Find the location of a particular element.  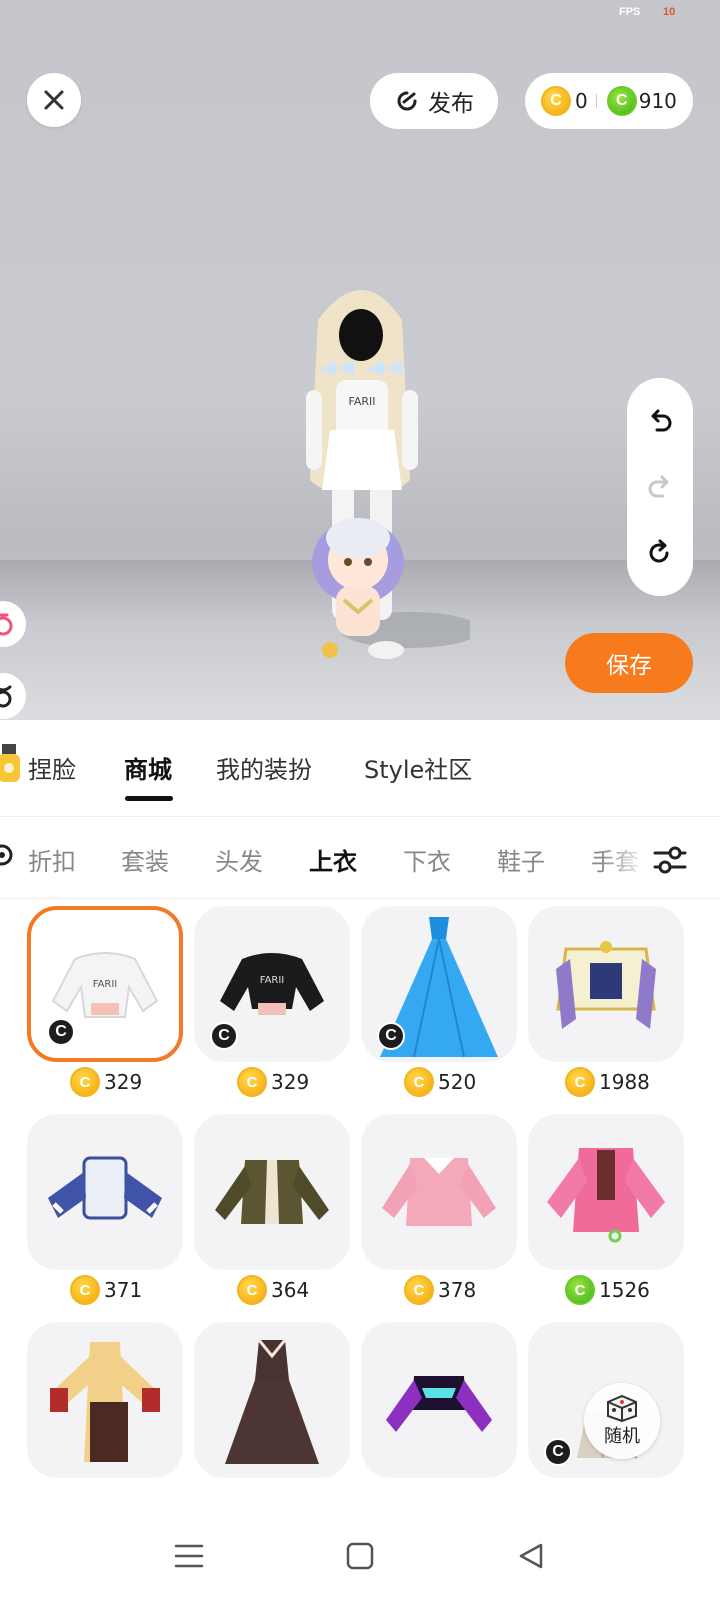

avatar-model: FARII is located at coordinates (370, 490).